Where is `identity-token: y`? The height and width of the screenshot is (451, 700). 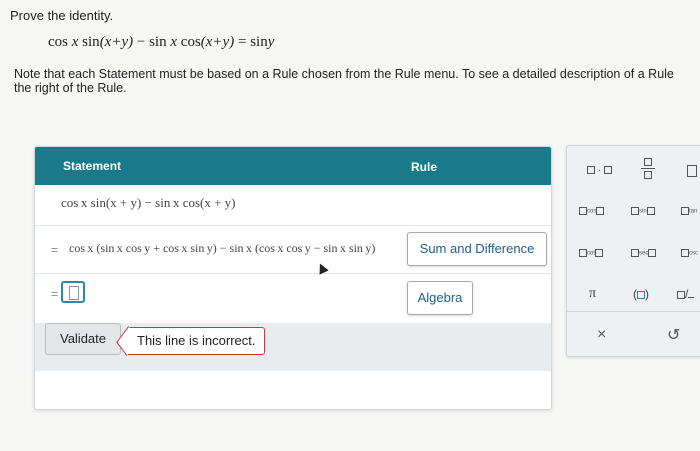 identity-token: y is located at coordinates (271, 42).